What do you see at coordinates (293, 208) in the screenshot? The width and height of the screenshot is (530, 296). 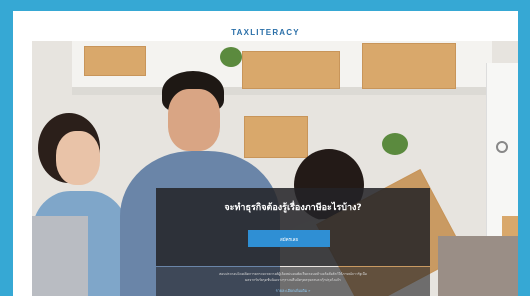 I see `hero-headline: จะทำธุรกิจต้องรู้เรื่องภาษีอะไรบ้าง?` at bounding box center [293, 208].